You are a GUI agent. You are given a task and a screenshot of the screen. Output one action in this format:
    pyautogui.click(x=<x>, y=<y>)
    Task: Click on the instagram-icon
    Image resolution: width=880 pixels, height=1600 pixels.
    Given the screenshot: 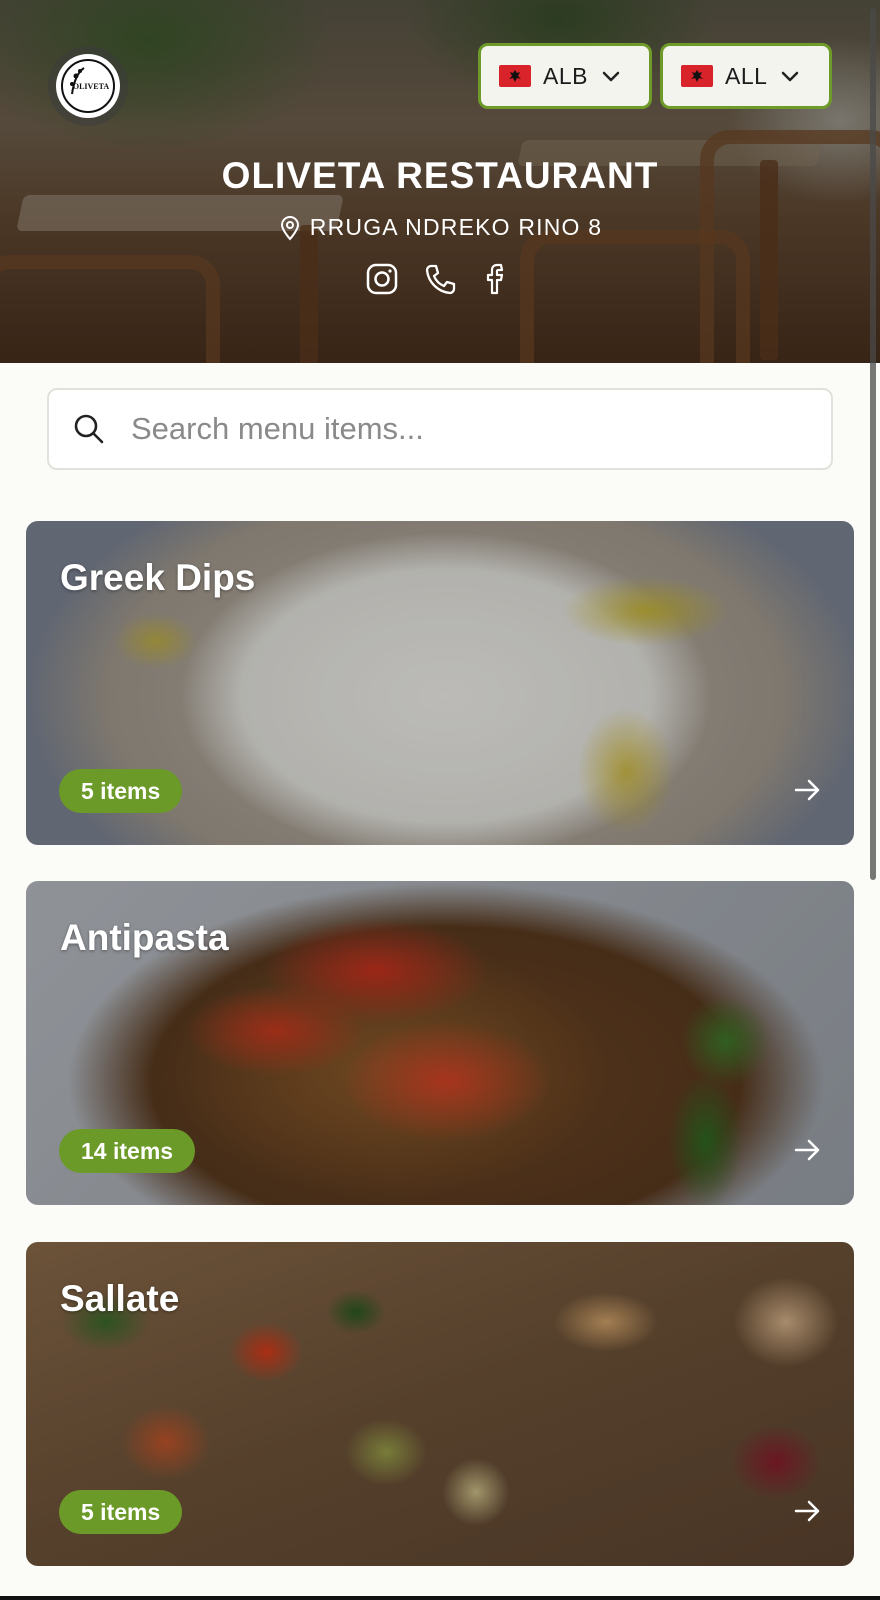 What is the action you would take?
    pyautogui.click(x=382, y=279)
    